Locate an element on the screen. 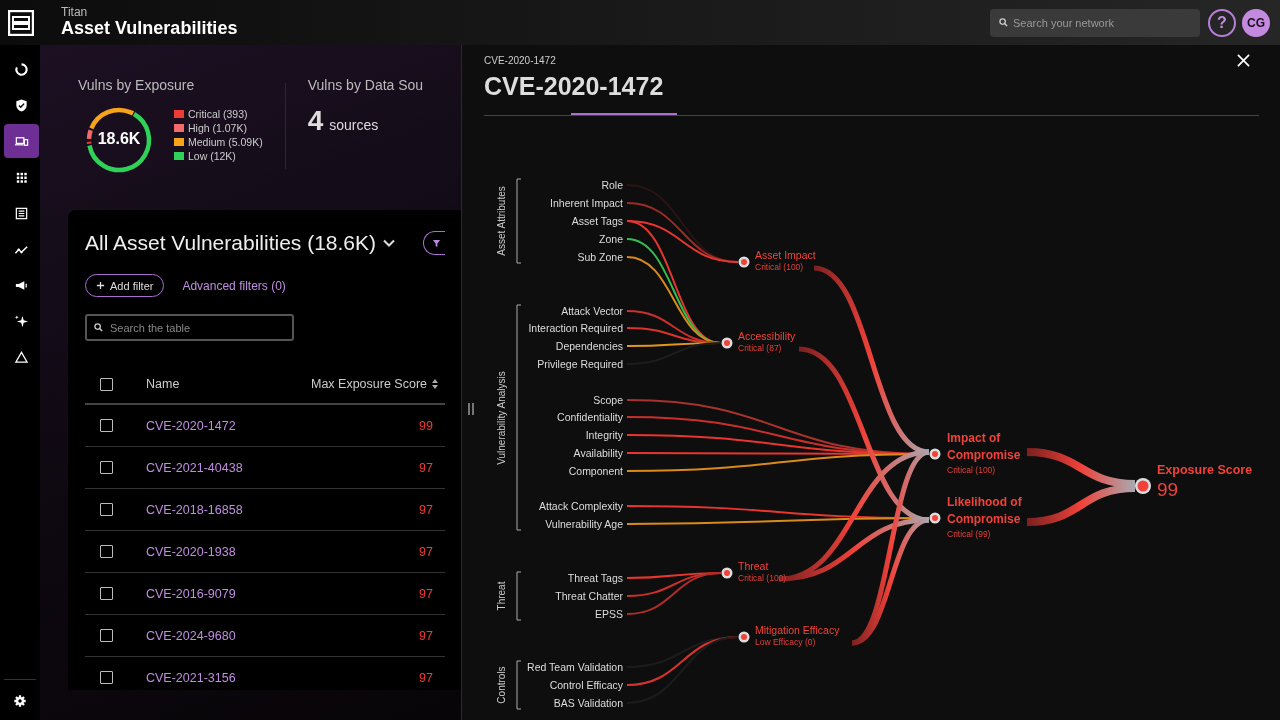  factor-label: BAS Validation is located at coordinates (588, 703).